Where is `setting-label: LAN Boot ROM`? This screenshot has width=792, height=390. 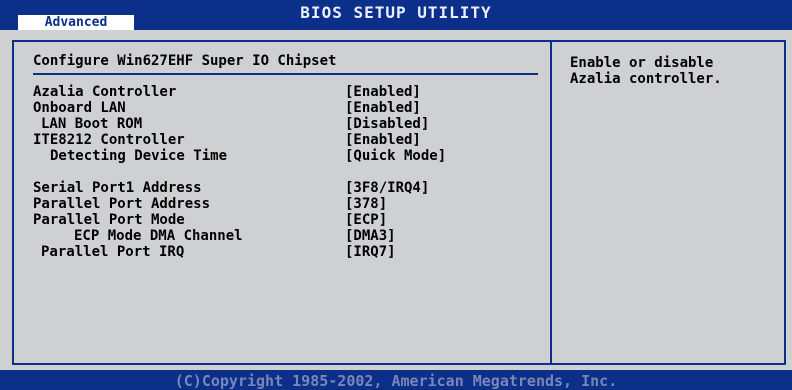
setting-label: LAN Boot ROM is located at coordinates (92, 124).